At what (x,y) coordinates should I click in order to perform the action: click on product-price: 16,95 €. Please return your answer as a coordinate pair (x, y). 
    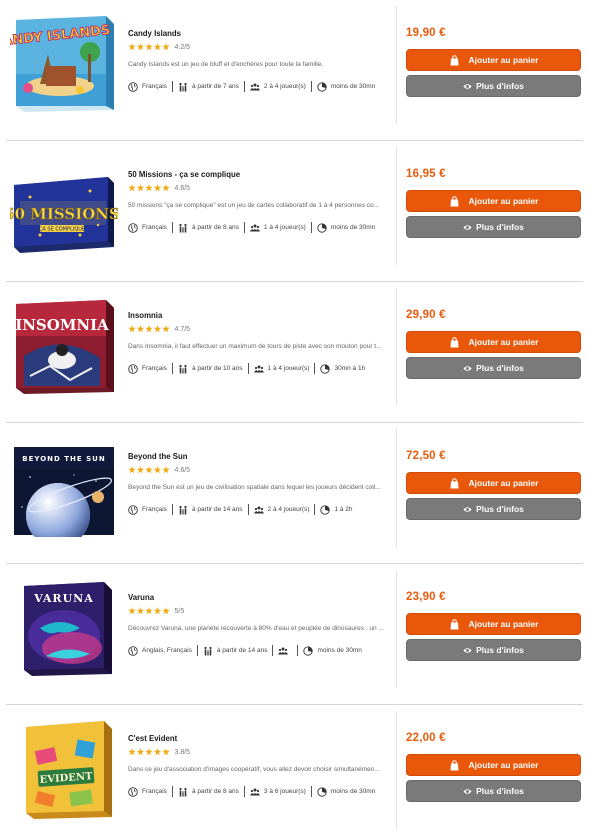
    Looking at the image, I should click on (426, 174).